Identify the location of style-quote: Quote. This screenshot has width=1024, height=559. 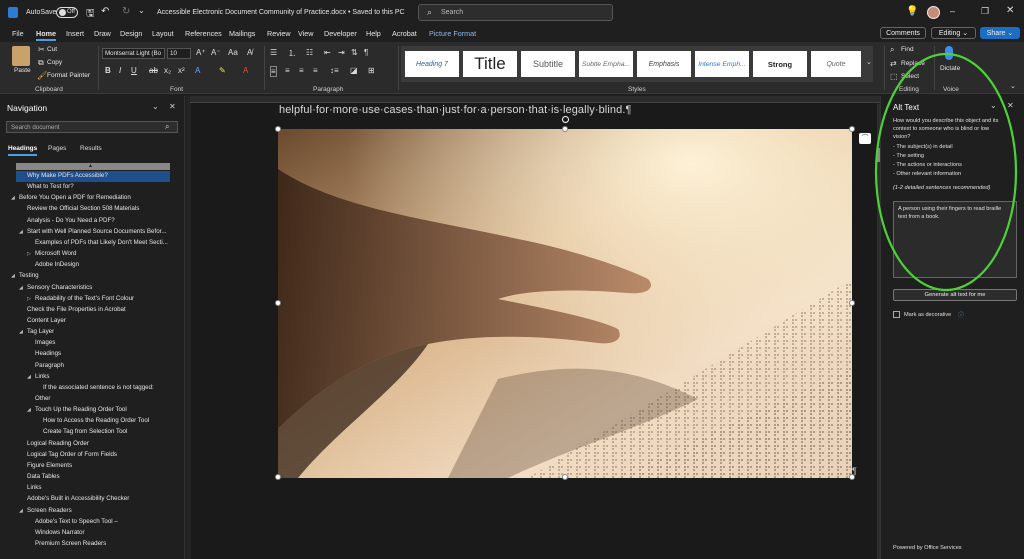
(836, 64).